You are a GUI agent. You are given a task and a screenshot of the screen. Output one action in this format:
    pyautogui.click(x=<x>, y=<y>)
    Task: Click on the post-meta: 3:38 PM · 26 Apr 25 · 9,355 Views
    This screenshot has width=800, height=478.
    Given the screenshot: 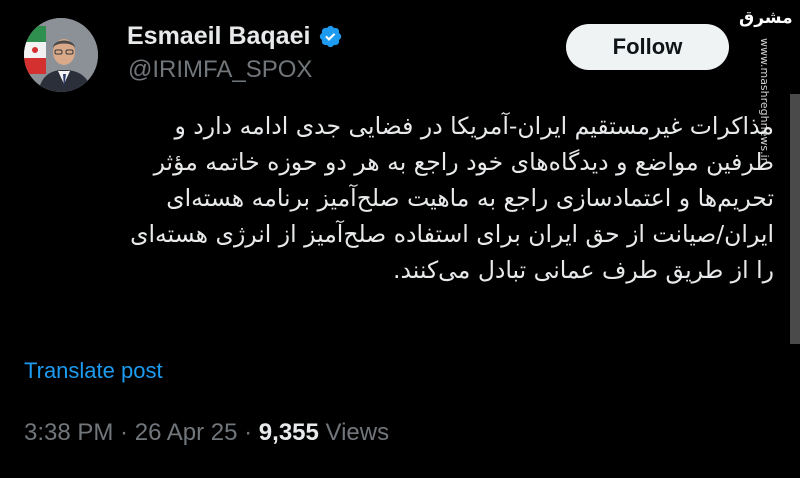 What is the action you would take?
    pyautogui.click(x=206, y=433)
    